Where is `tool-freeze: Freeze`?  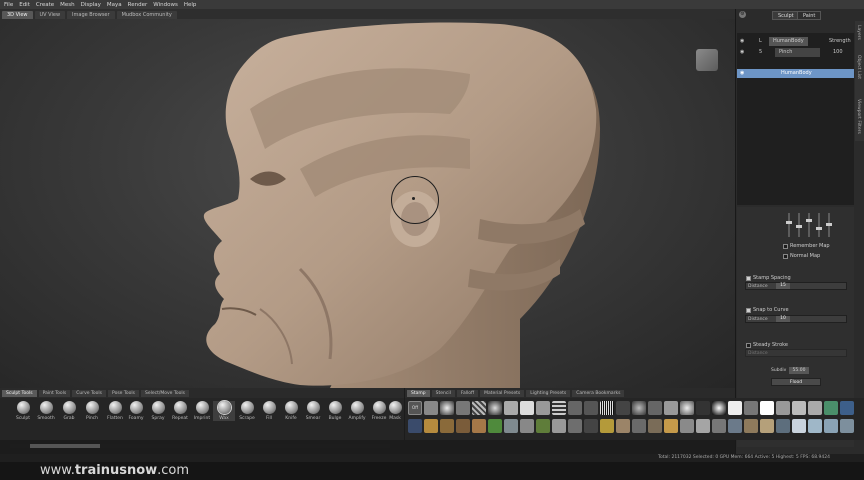 tool-freeze: Freeze is located at coordinates (379, 411).